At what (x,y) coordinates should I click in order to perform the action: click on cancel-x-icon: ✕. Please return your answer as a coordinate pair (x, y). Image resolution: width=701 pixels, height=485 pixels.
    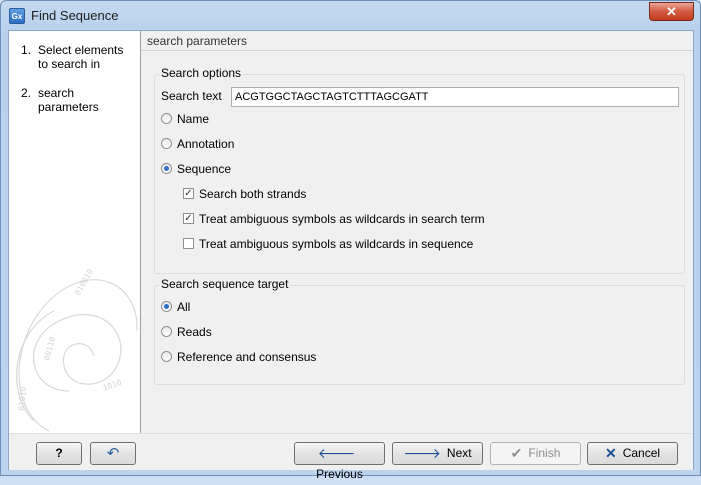
    Looking at the image, I should click on (610, 453).